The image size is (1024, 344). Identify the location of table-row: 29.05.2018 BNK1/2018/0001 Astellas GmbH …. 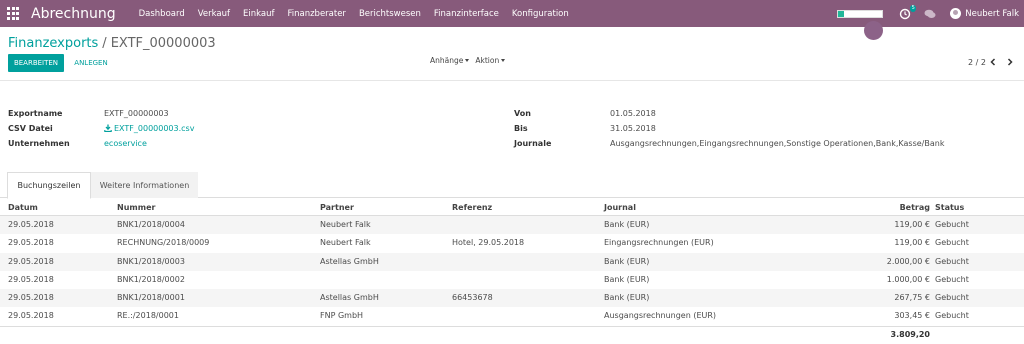
(512, 298).